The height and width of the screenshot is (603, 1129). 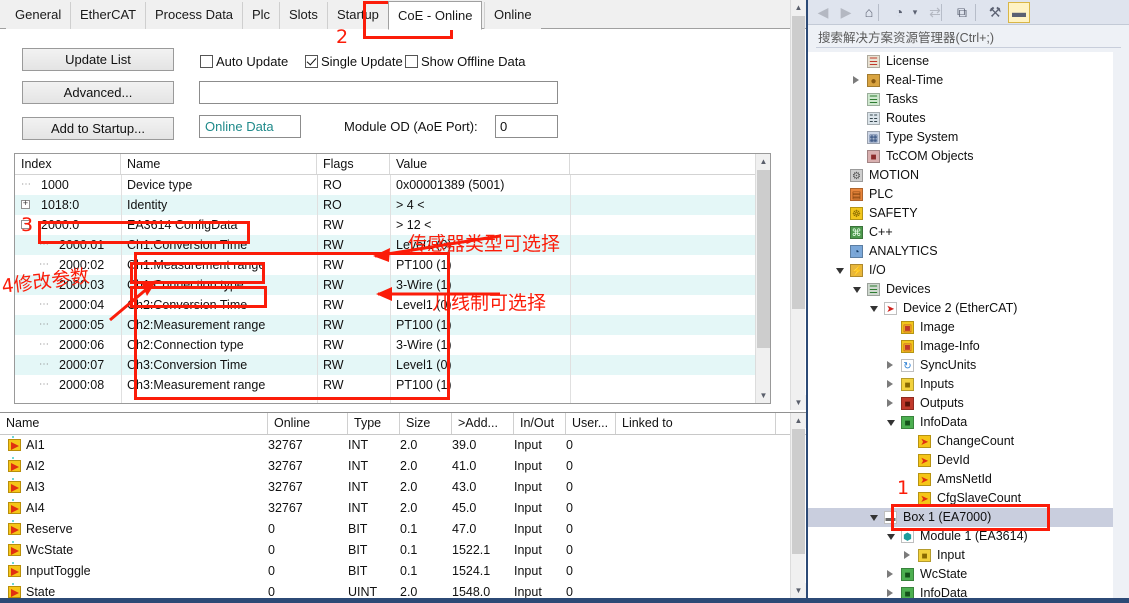 I want to click on coe-col-header-flags: Flags, so click(x=353, y=164).